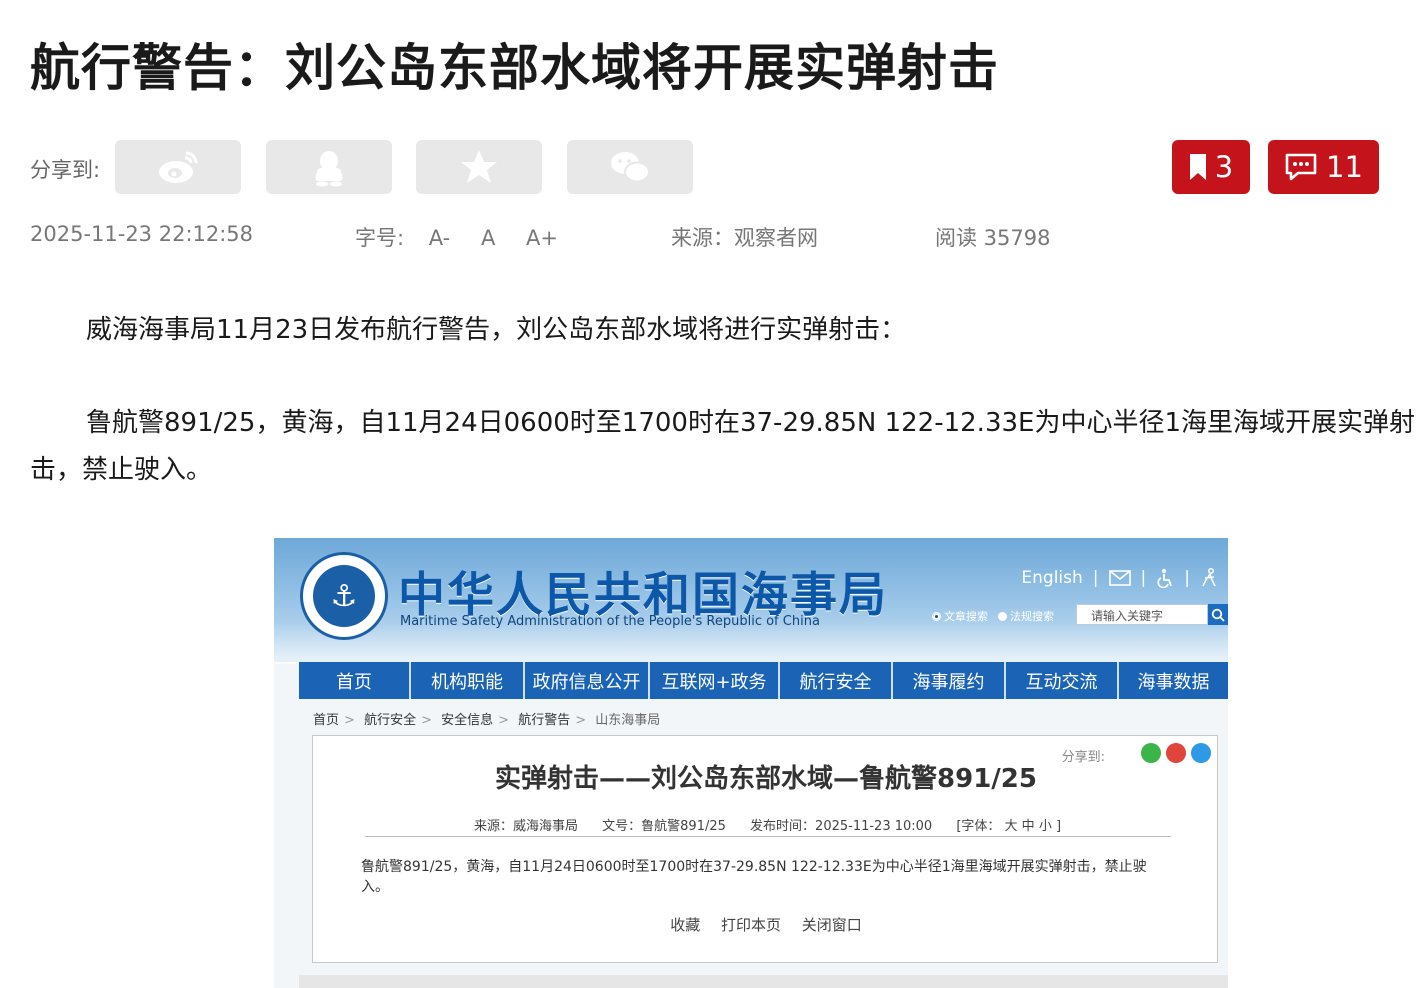 This screenshot has width=1428, height=988. I want to click on publish-datetime: 2025-11-23 22:12:58, so click(142, 234).